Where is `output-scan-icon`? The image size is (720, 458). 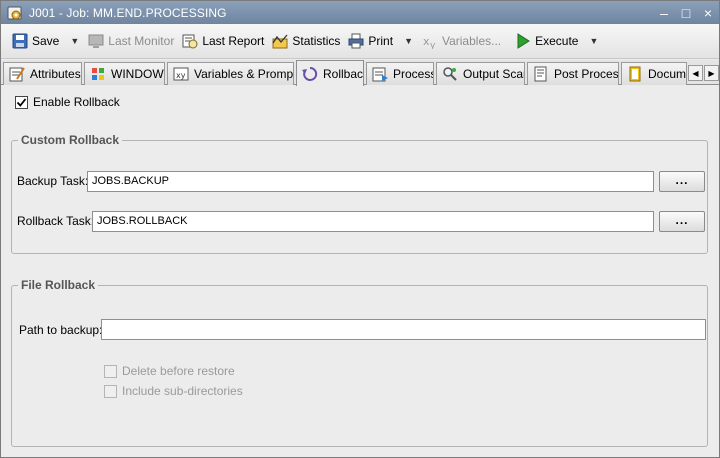 output-scan-icon is located at coordinates (450, 74).